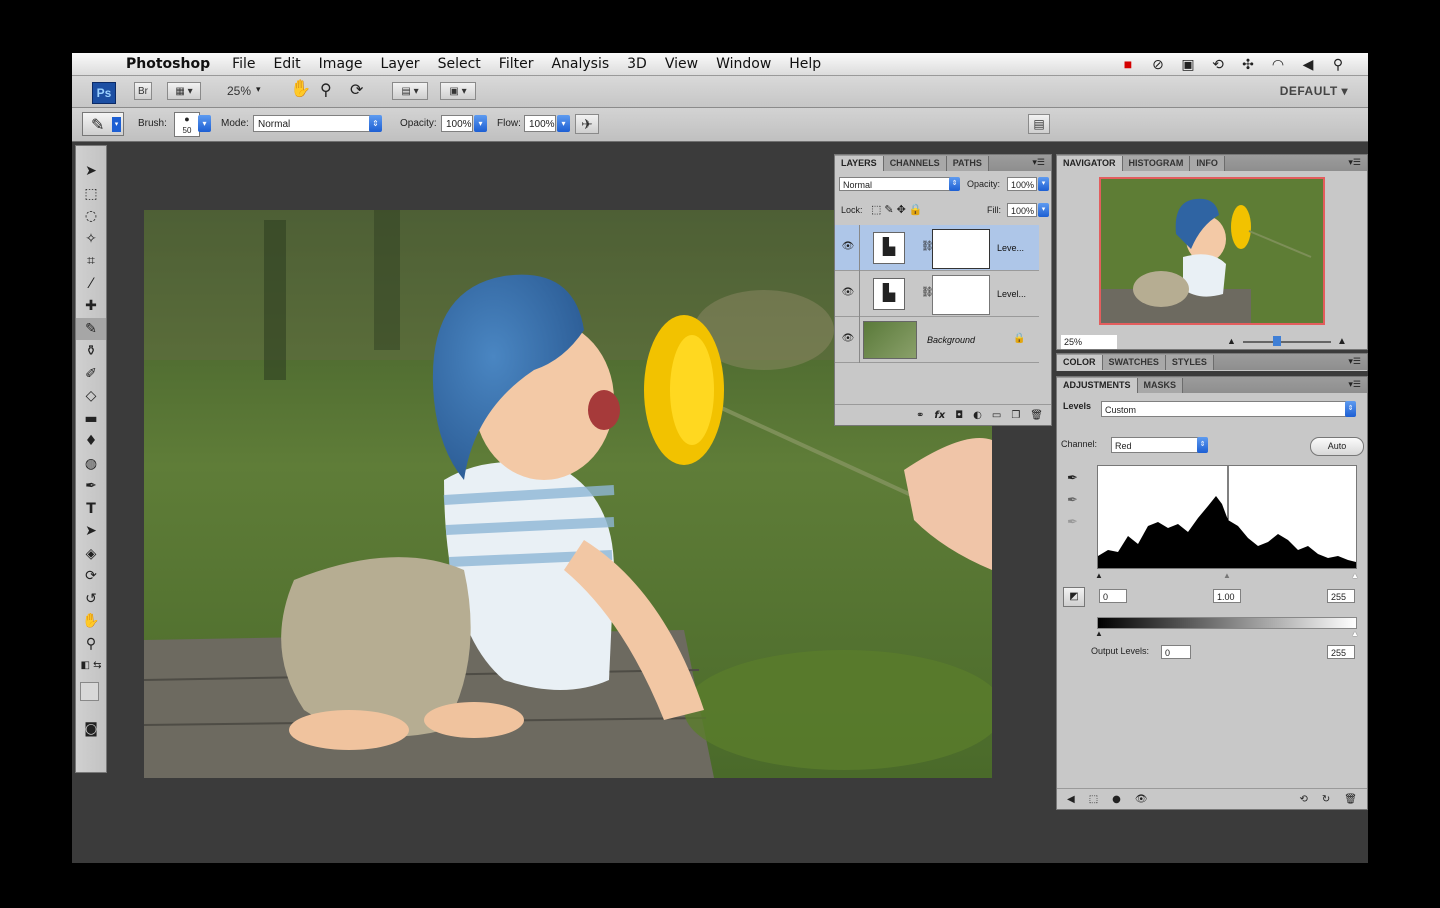  I want to click on gradient-tool-icon: ▬, so click(91, 419).